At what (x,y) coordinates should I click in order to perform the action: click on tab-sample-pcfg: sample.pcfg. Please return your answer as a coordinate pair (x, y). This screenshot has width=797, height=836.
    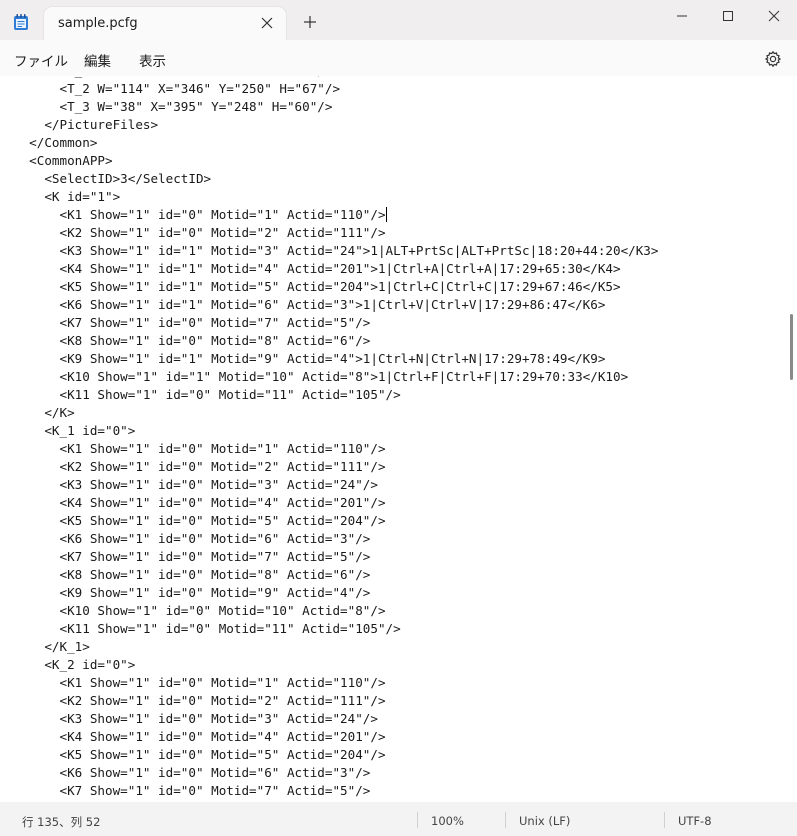
    Looking at the image, I should click on (165, 23).